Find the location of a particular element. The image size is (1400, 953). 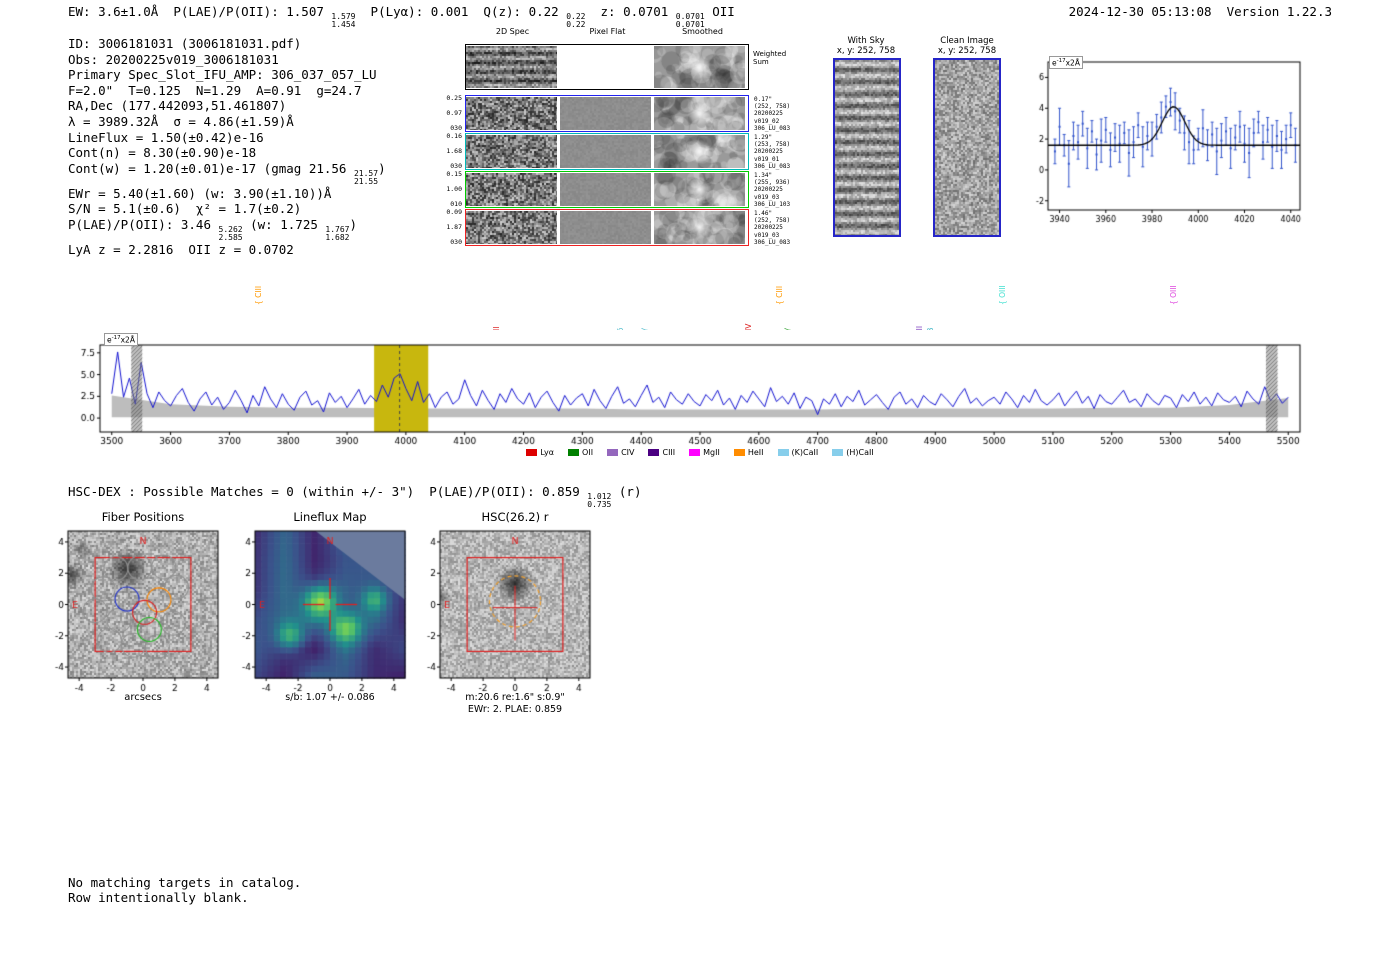

text-segment: EW: 3.6±1.0Å P(LAE)/P(OII): 1.507 is located at coordinates (200, 11).